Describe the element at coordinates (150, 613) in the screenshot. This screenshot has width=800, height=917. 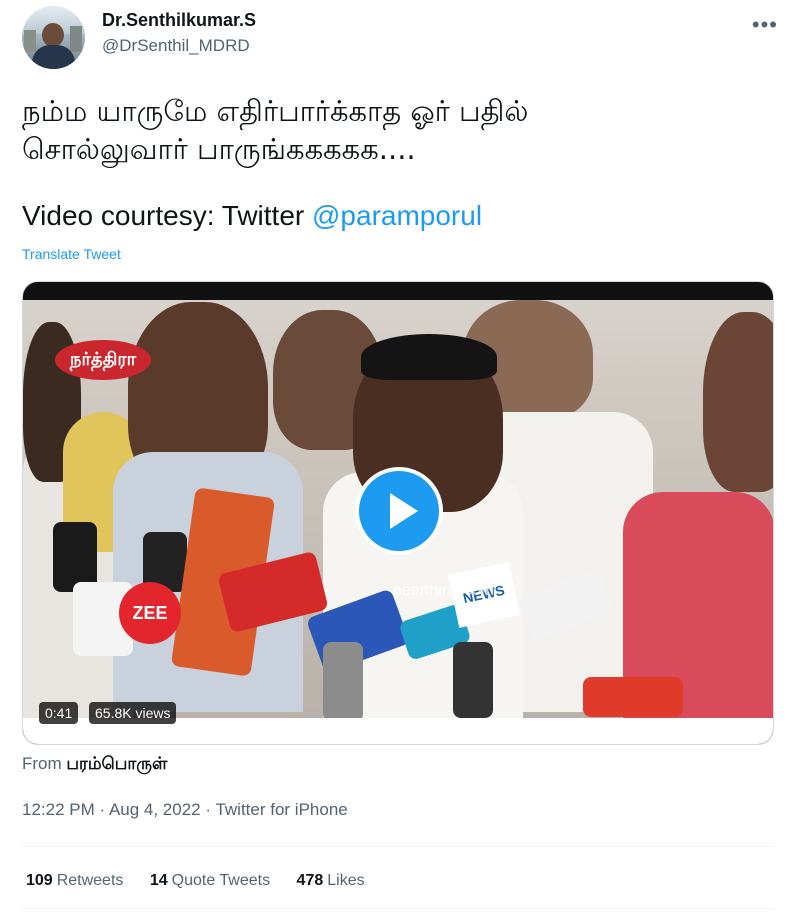
I see `zee-logo: ZEE` at that location.